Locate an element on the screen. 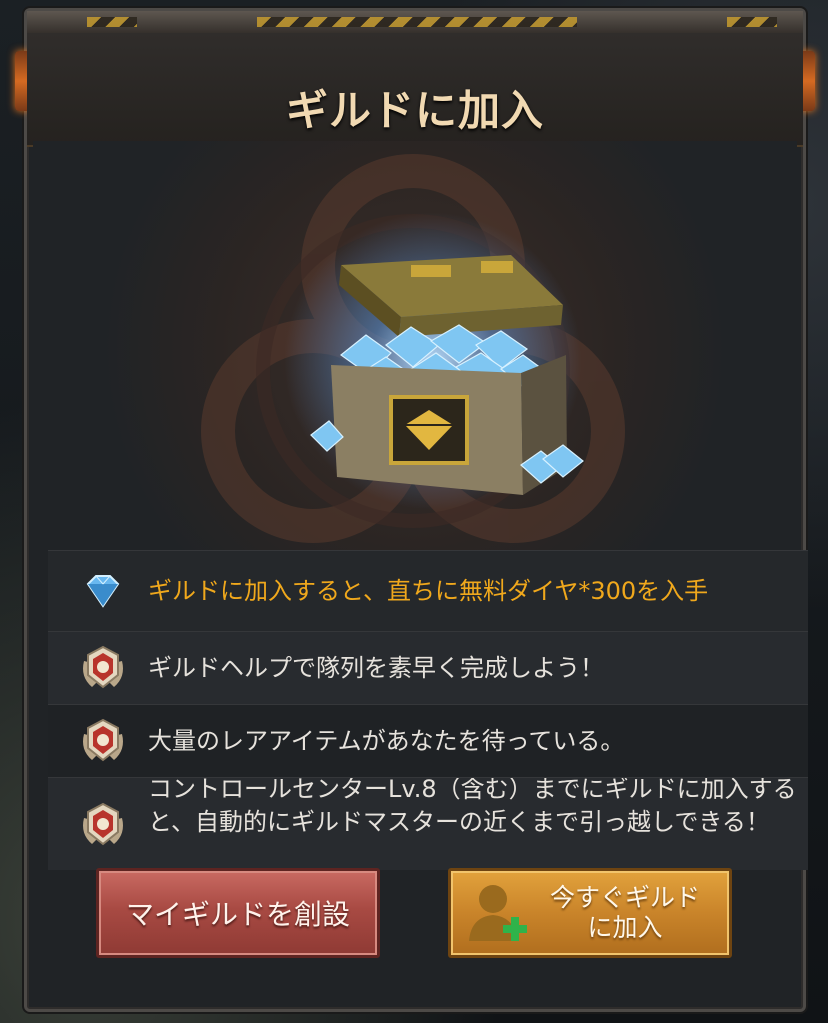 Image resolution: width=828 pixels, height=1023 pixels. create-guild-label: マイギルドを創設 is located at coordinates (237, 914).